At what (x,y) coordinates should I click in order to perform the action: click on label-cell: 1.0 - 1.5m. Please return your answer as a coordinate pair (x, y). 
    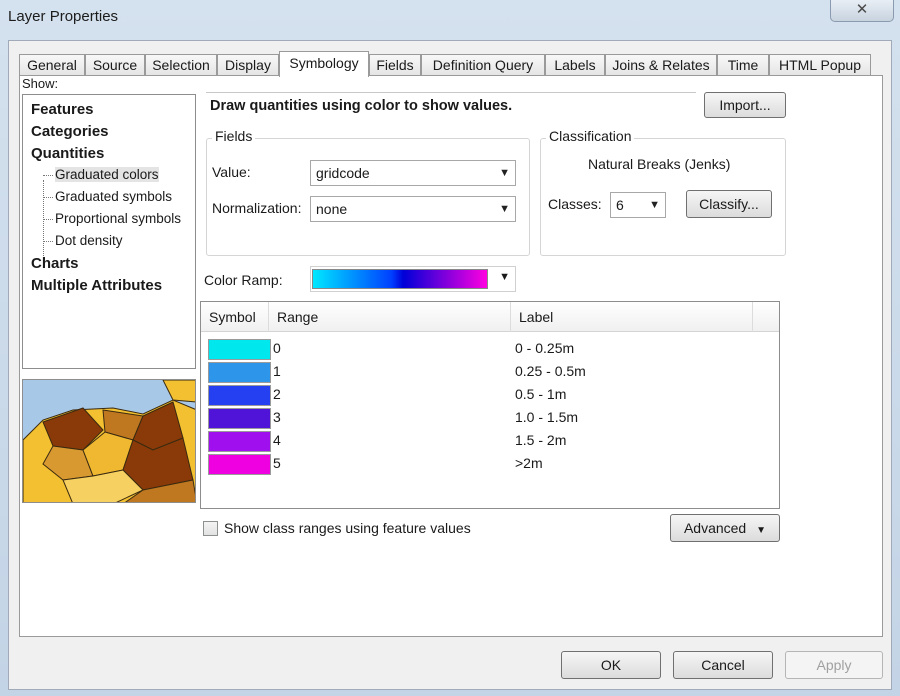
    Looking at the image, I should click on (546, 417).